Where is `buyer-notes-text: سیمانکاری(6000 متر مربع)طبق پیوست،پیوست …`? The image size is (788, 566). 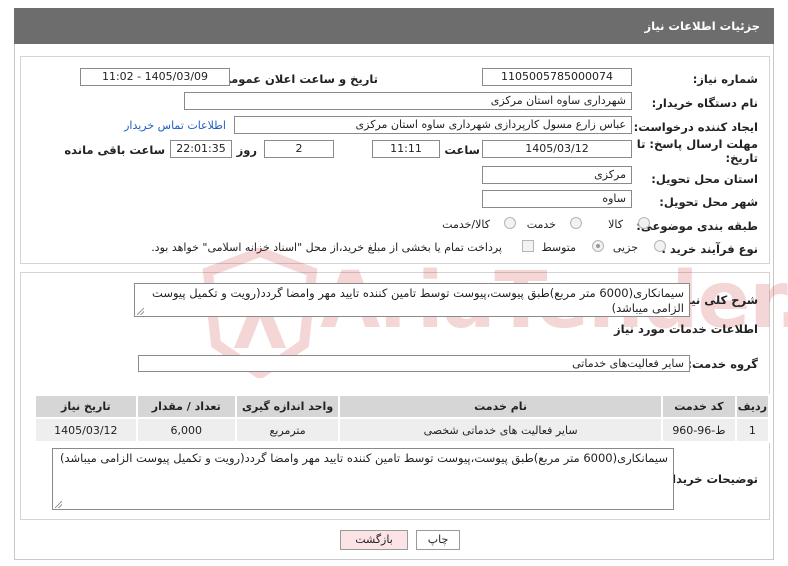 buyer-notes-text: سیمانکاری(6000 متر مربع)طبق پیوست،پیوست … is located at coordinates (364, 458).